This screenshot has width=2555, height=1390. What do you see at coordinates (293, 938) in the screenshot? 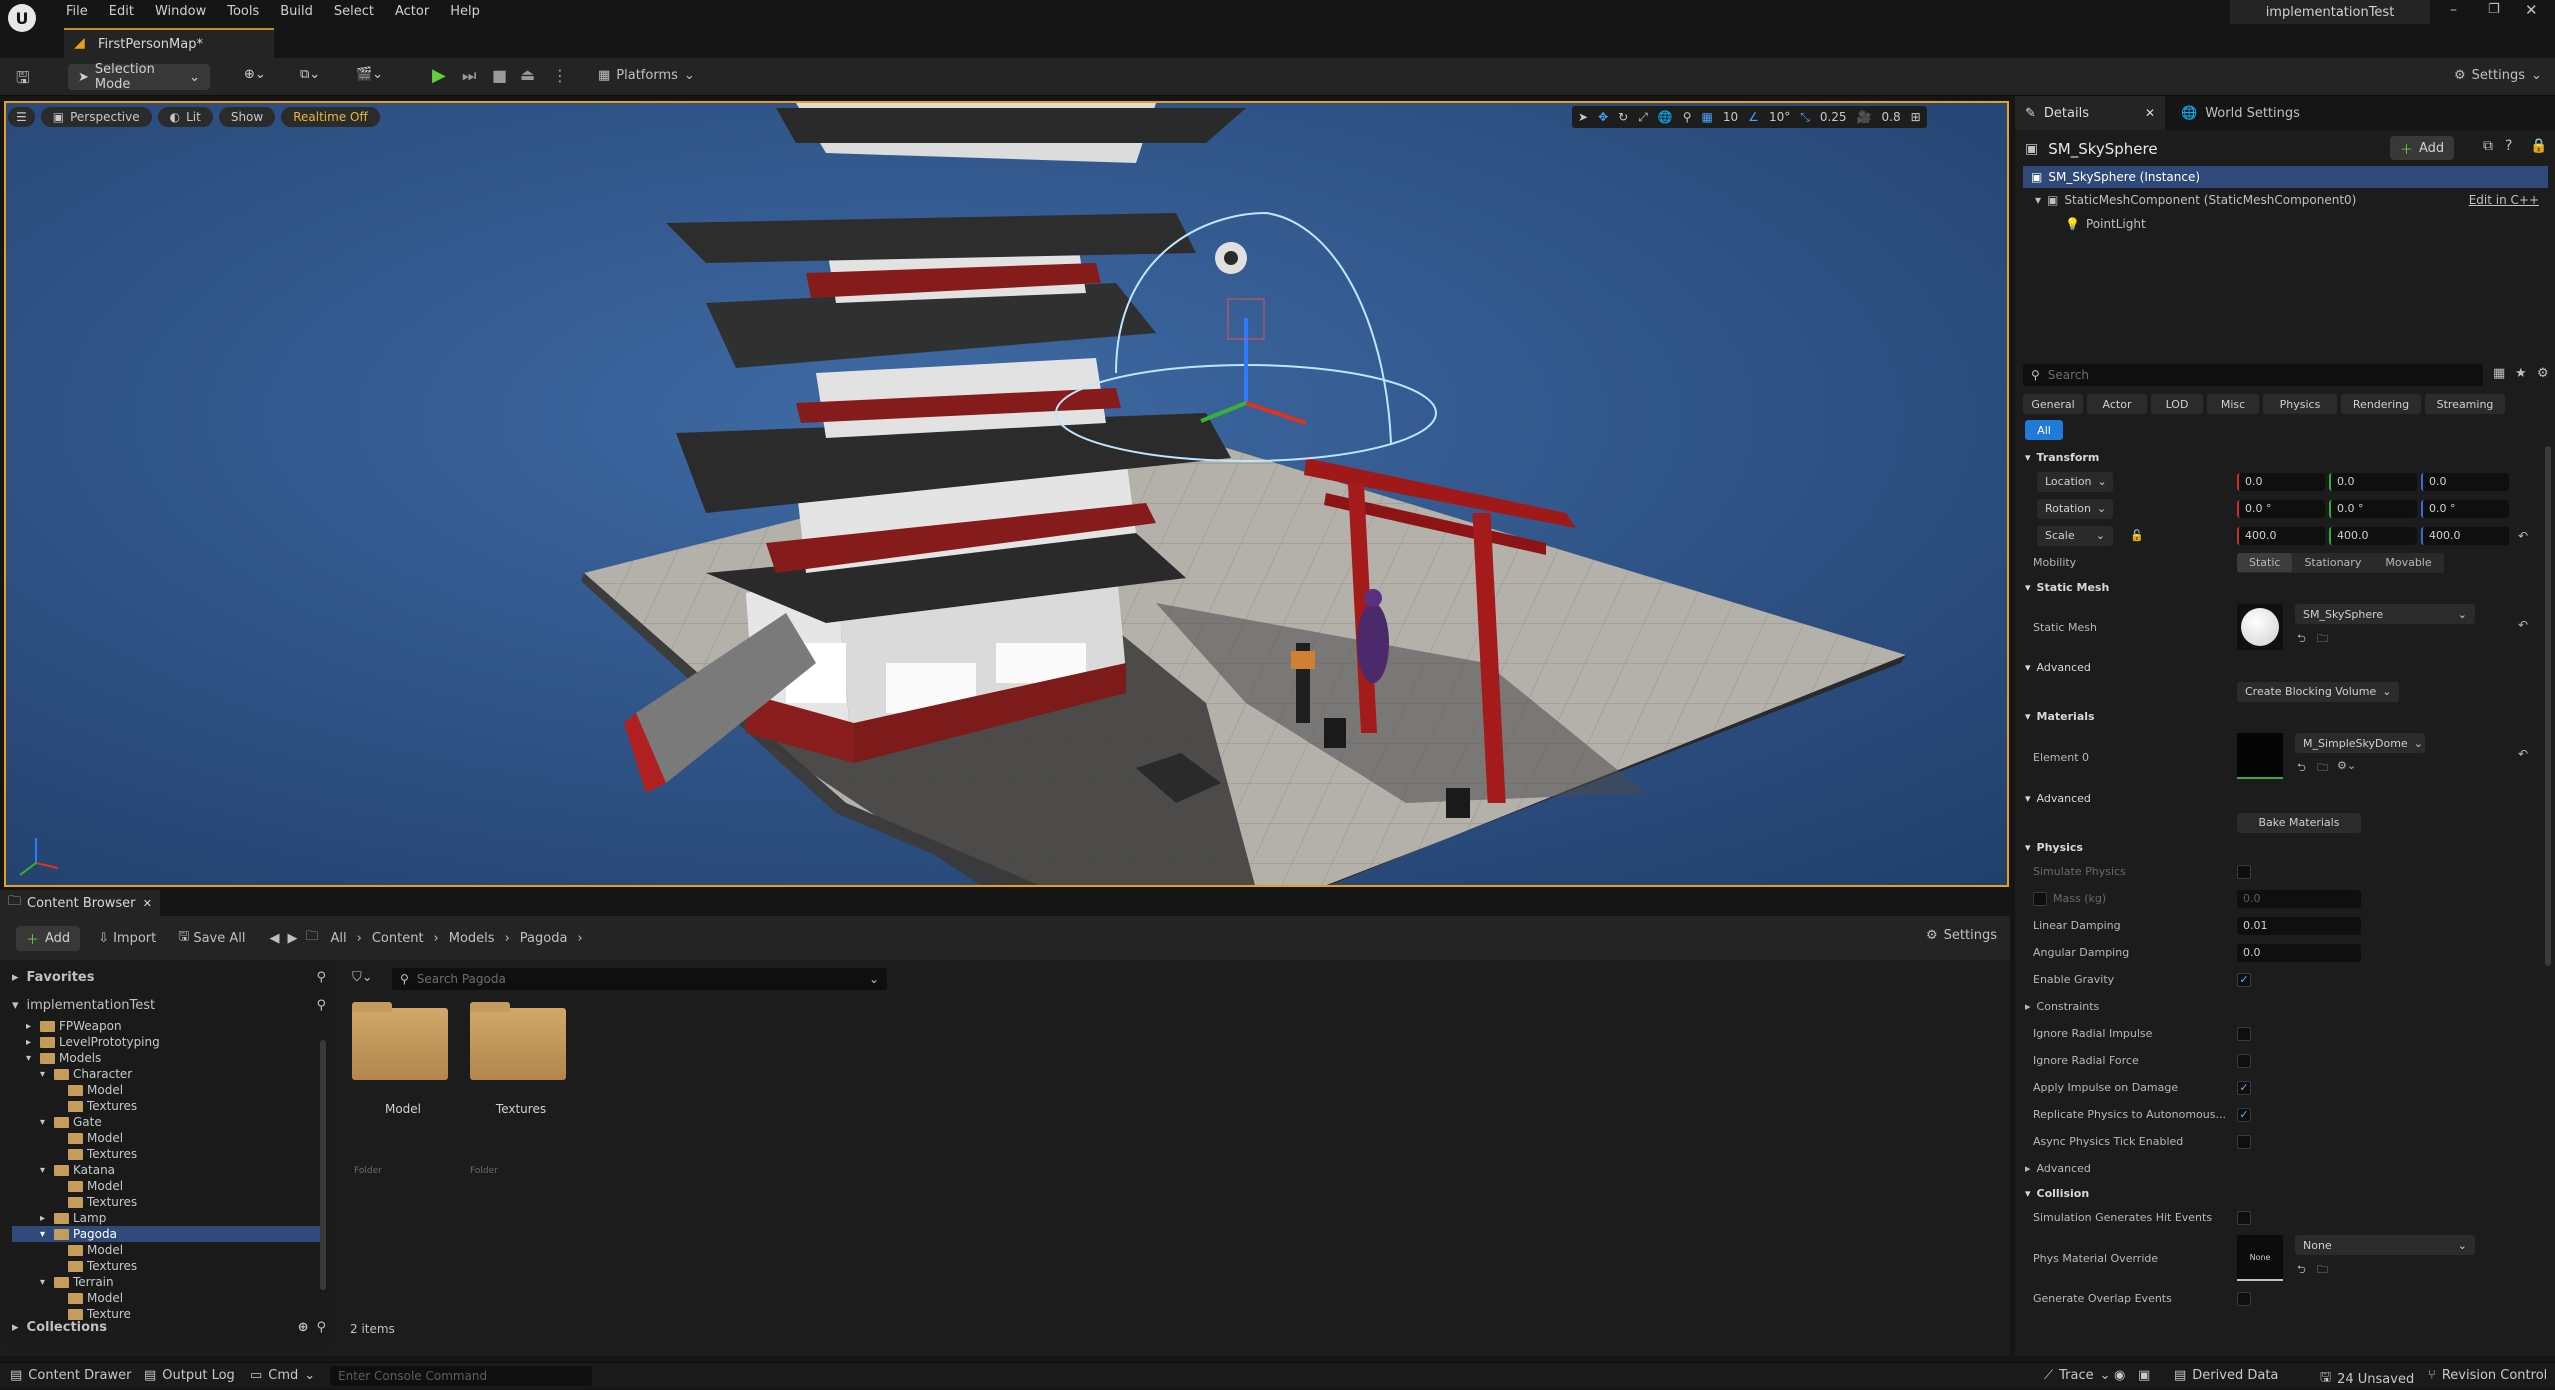
I see `history-forward-icon: ▶` at bounding box center [293, 938].